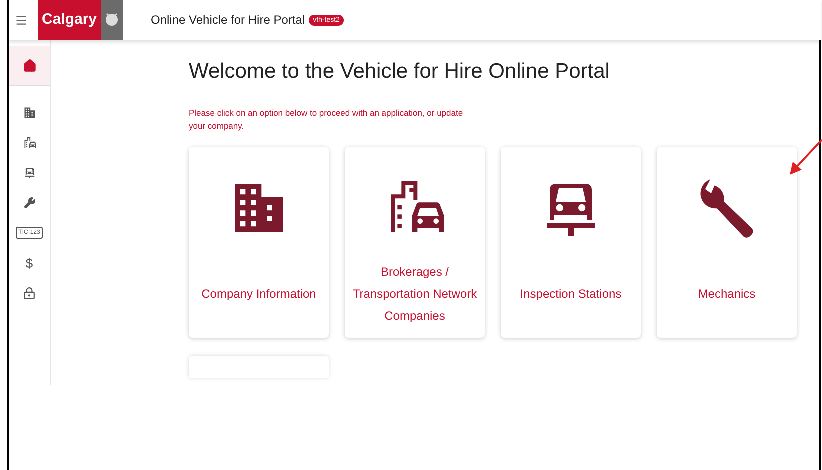 The width and height of the screenshot is (822, 470). What do you see at coordinates (69, 20) in the screenshot?
I see `brand-logo: Calgary` at bounding box center [69, 20].